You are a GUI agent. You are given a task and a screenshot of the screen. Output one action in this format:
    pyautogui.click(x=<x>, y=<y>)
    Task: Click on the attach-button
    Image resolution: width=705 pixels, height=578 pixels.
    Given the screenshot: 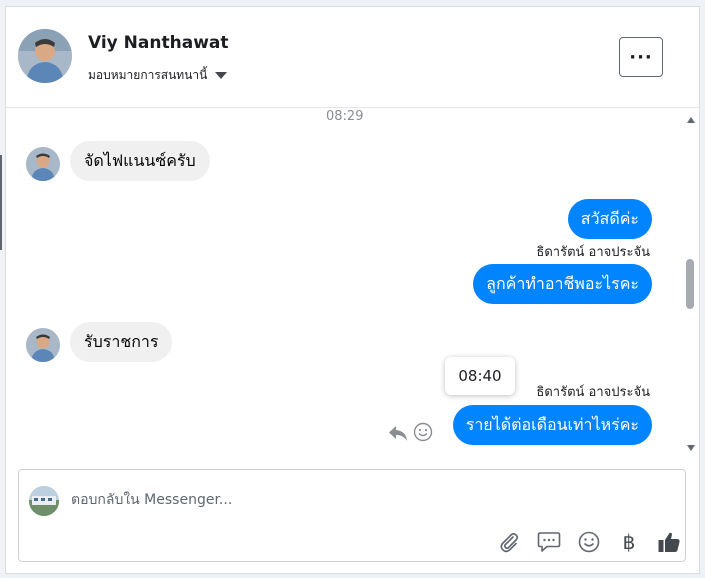 What is the action you would take?
    pyautogui.click(x=509, y=542)
    